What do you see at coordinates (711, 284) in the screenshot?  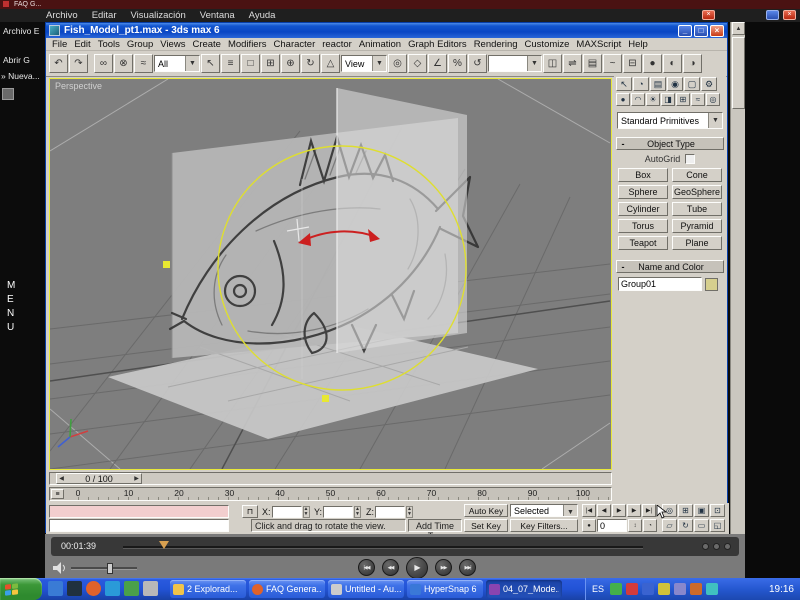 I see `object-color-swatch` at bounding box center [711, 284].